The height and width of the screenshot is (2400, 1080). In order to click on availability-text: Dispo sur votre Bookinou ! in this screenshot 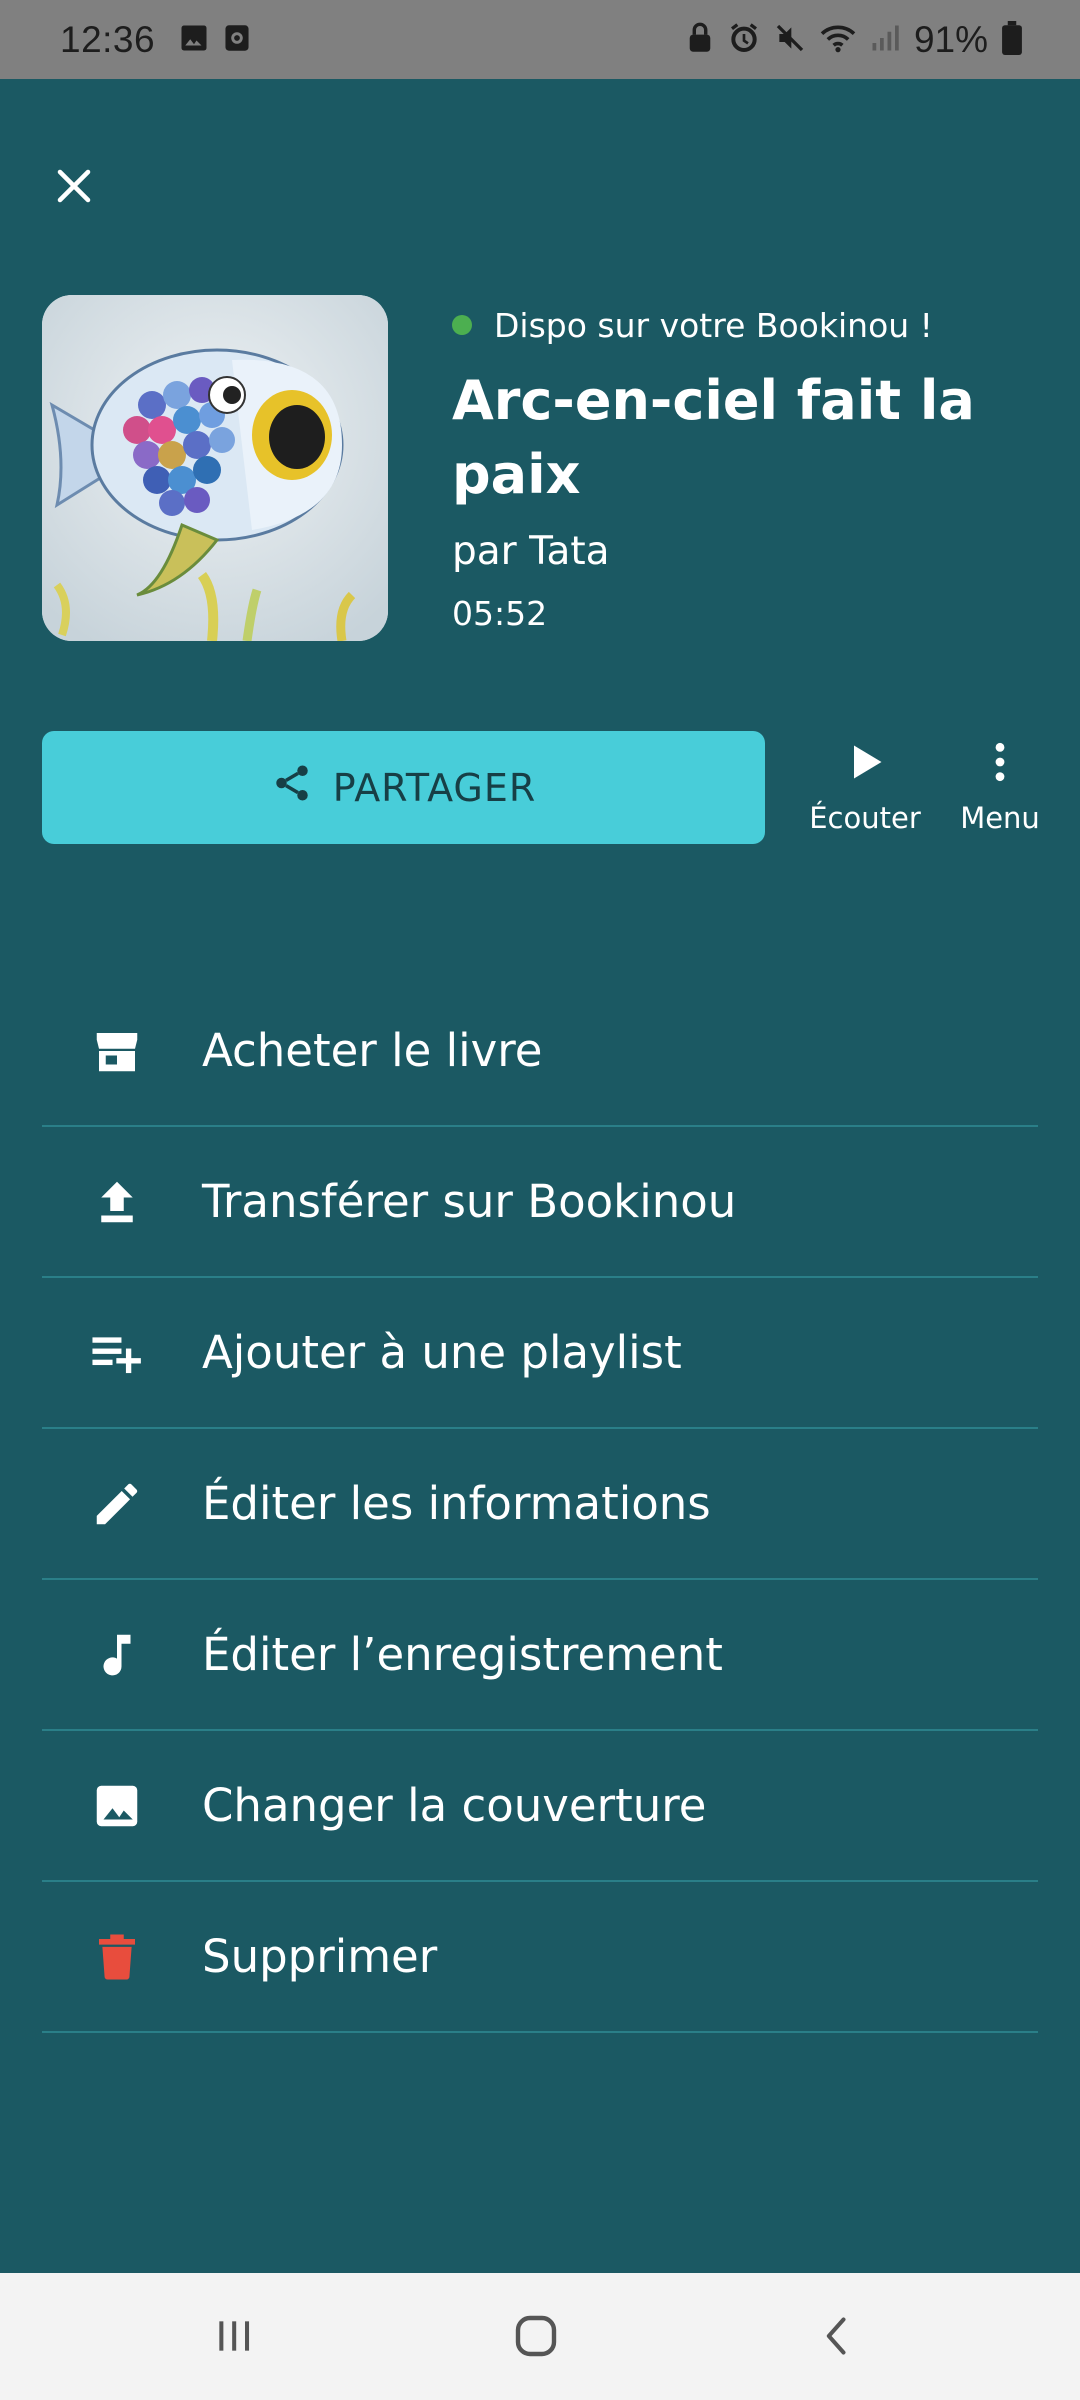, I will do `click(713, 325)`.